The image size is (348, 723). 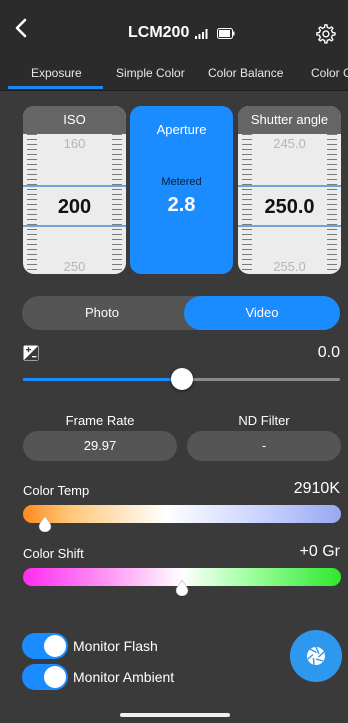 I want to click on exposure-compensation-icon, so click(x=31, y=353).